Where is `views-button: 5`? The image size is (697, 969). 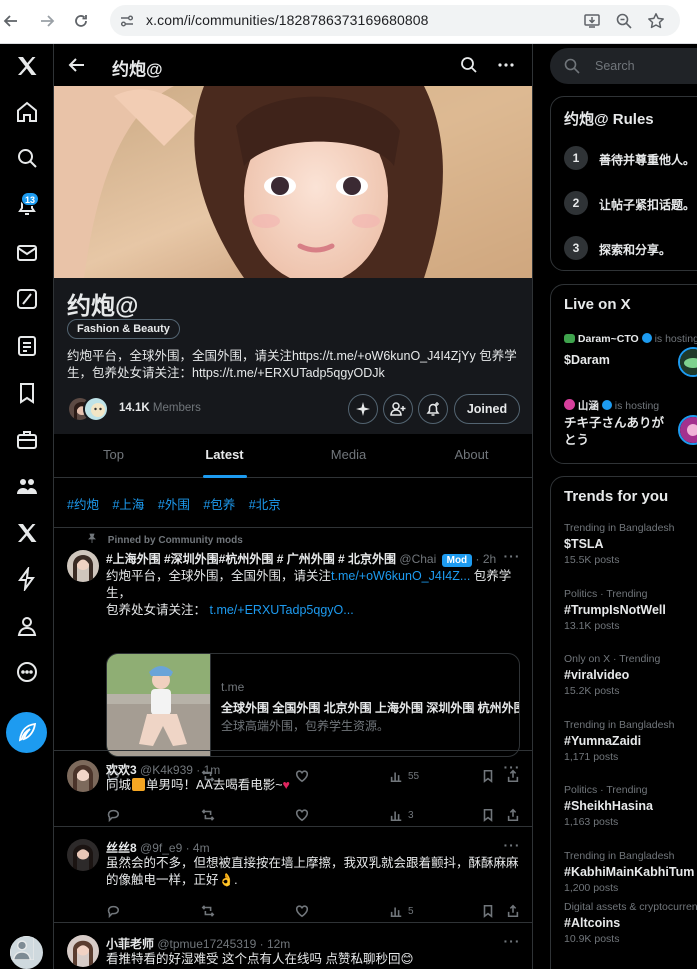 views-button: 5 is located at coordinates (401, 911).